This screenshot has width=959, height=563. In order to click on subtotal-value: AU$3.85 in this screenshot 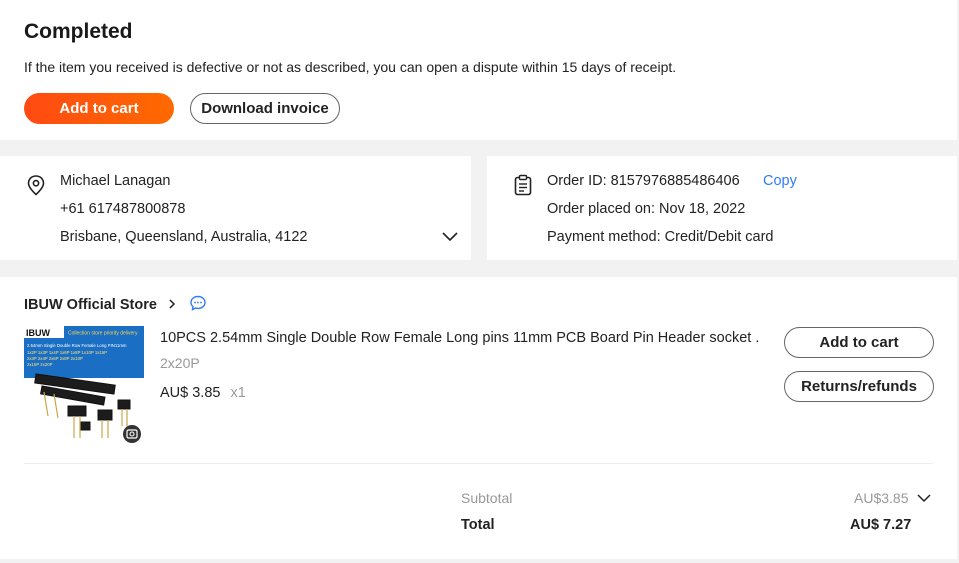, I will do `click(881, 498)`.